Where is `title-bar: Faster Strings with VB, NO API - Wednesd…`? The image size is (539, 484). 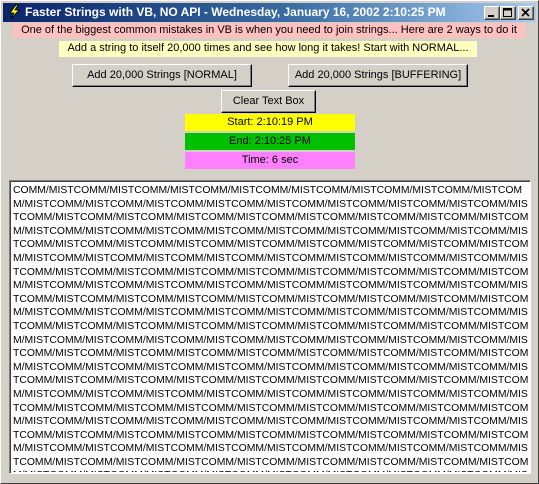 title-bar: Faster Strings with VB, NO API - Wednesd… is located at coordinates (269, 12).